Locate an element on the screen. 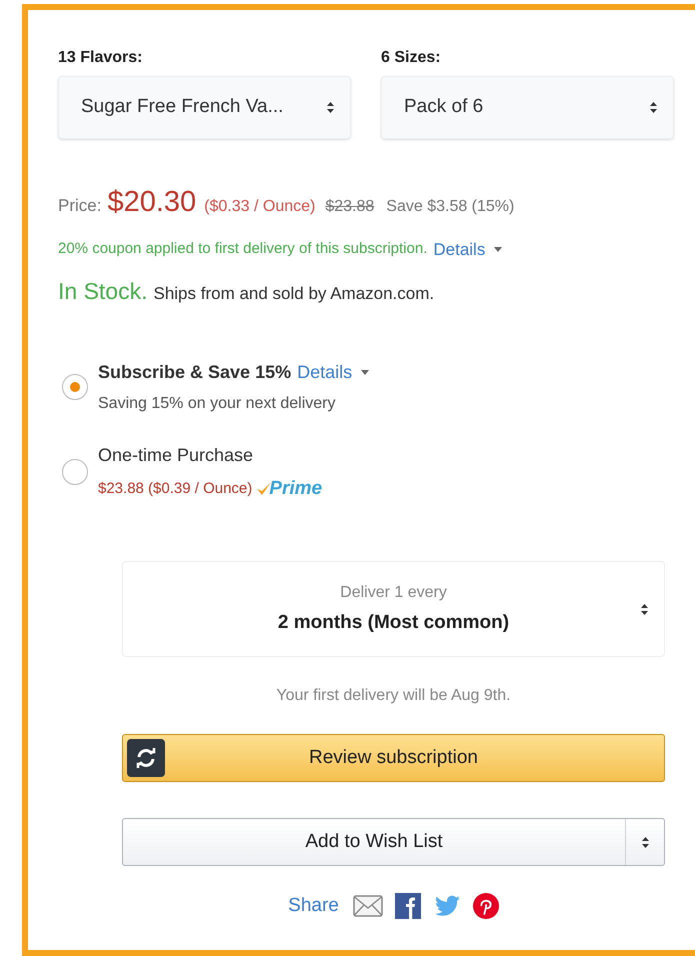  review-subscription-button: Review subscription is located at coordinates (393, 758).